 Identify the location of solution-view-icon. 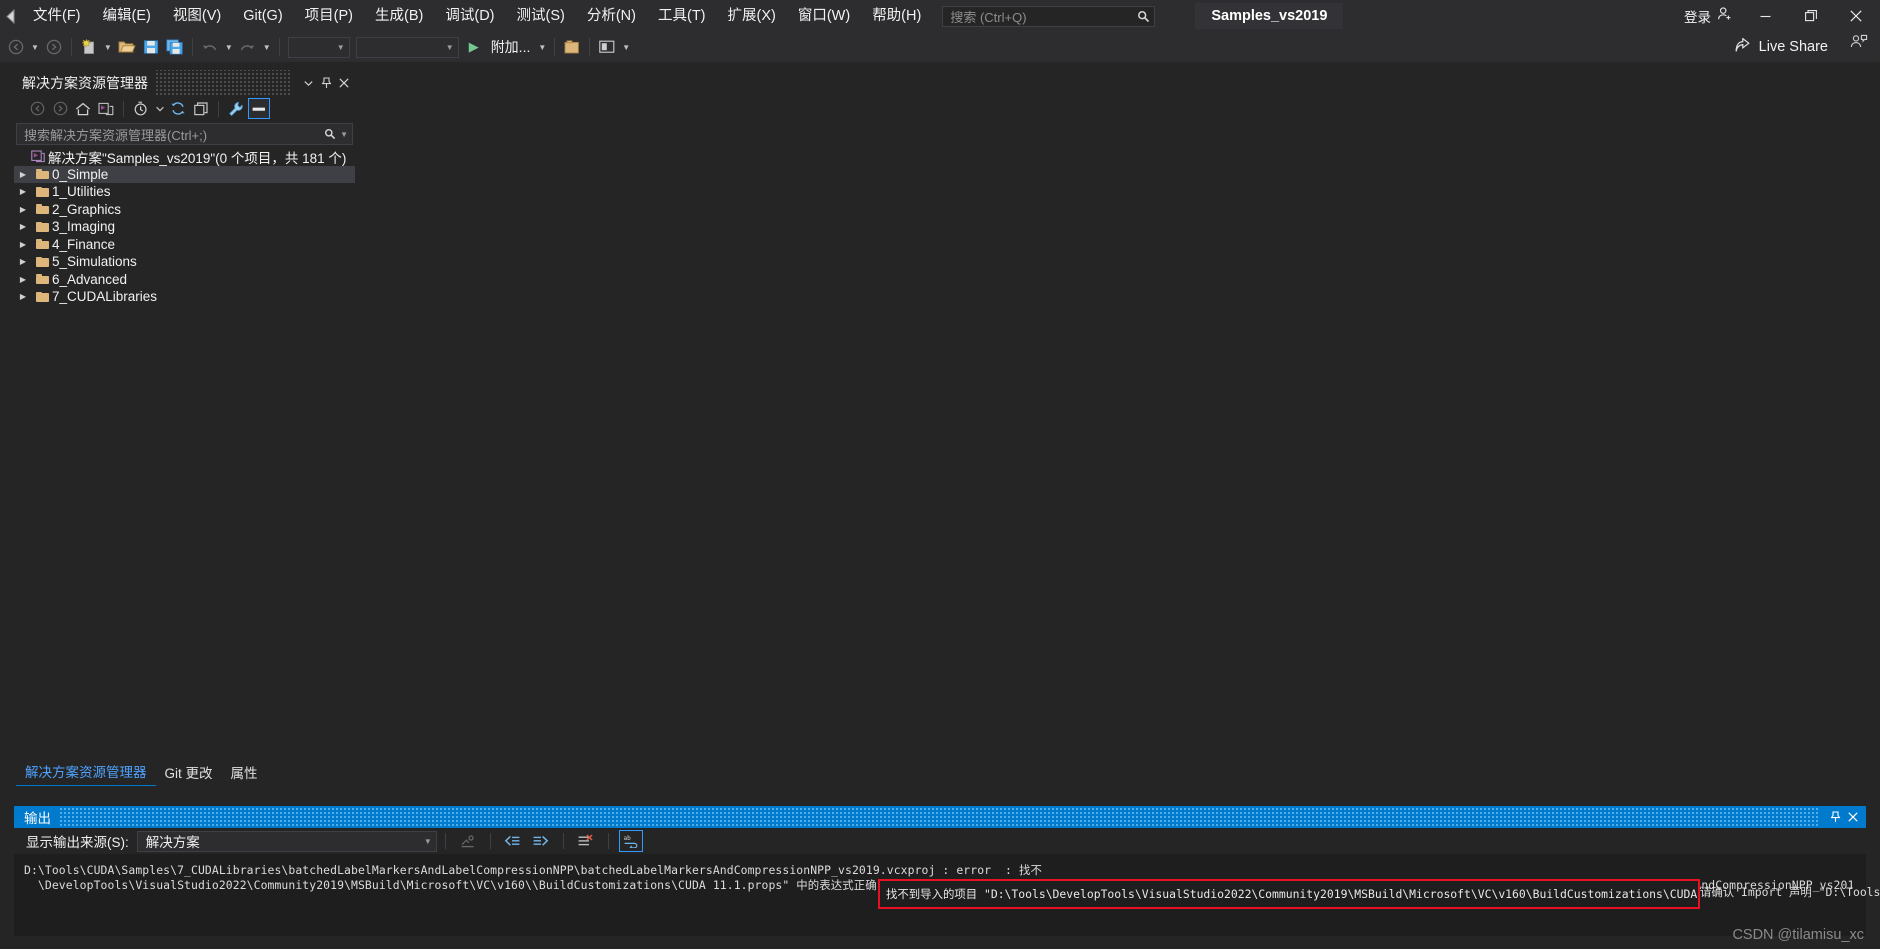
(106, 108).